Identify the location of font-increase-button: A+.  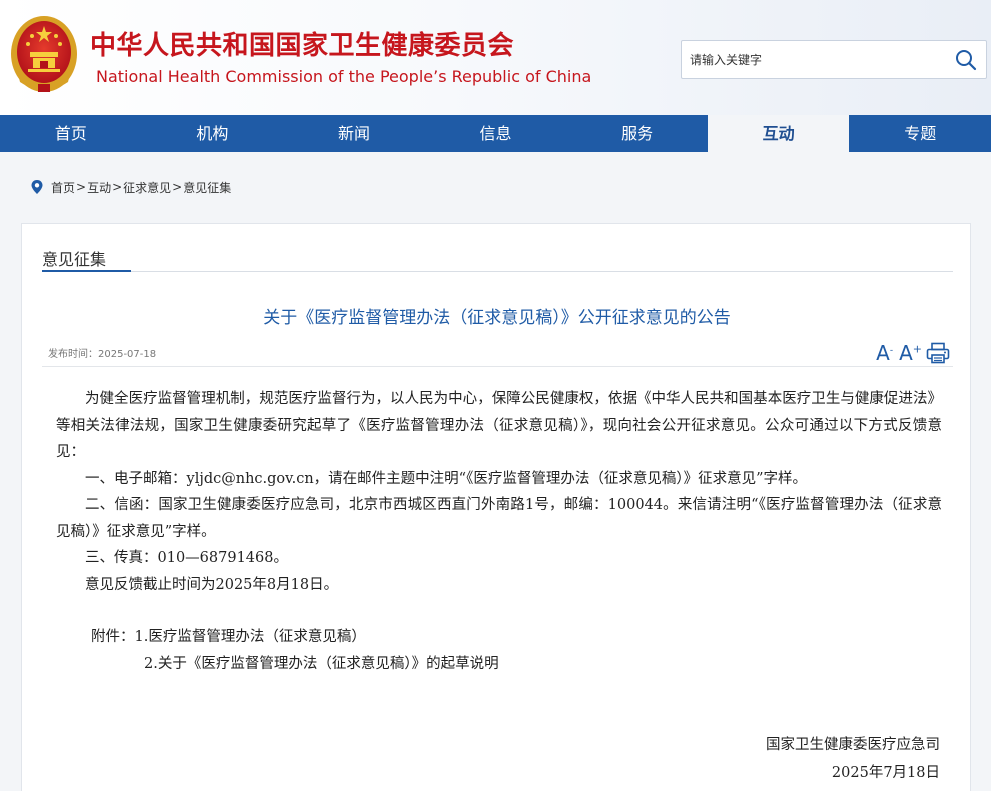
(910, 353).